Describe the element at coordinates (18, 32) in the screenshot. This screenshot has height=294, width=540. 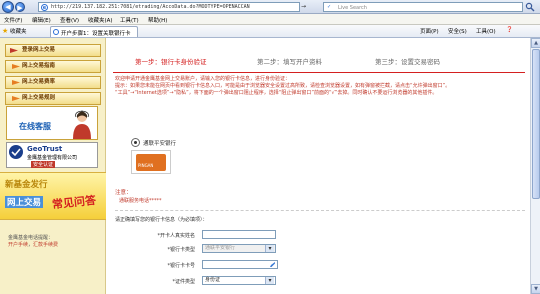
I see `favorites-label: 收藏夹` at that location.